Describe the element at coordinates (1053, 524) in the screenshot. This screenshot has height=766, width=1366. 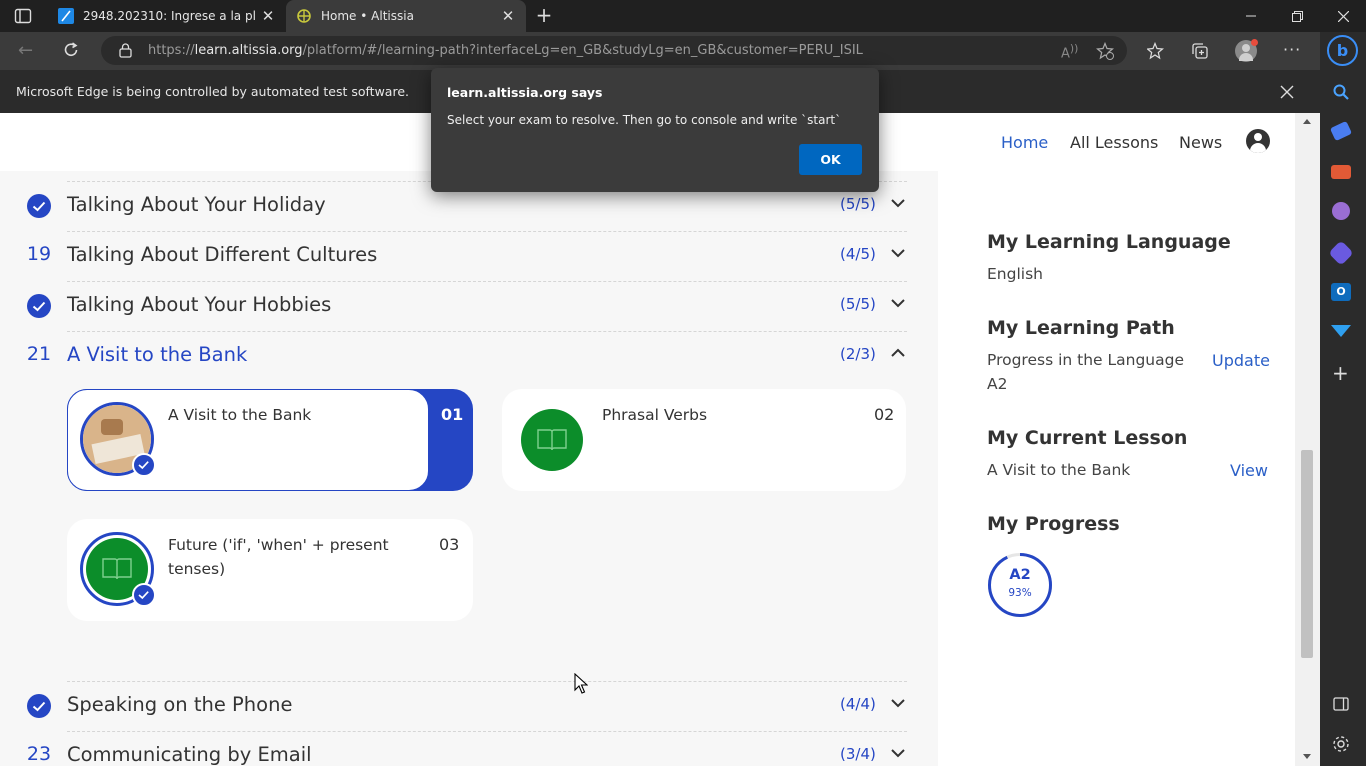
I see `progress-heading: My Progress` at that location.